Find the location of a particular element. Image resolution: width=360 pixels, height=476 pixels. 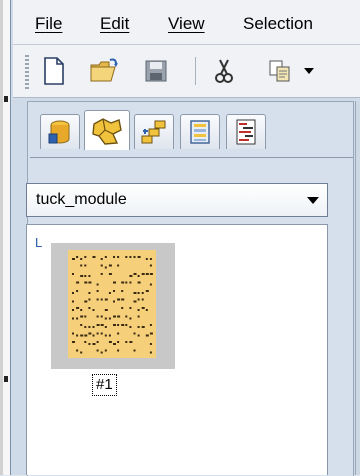

dropdown-arrow-icon is located at coordinates (309, 71).